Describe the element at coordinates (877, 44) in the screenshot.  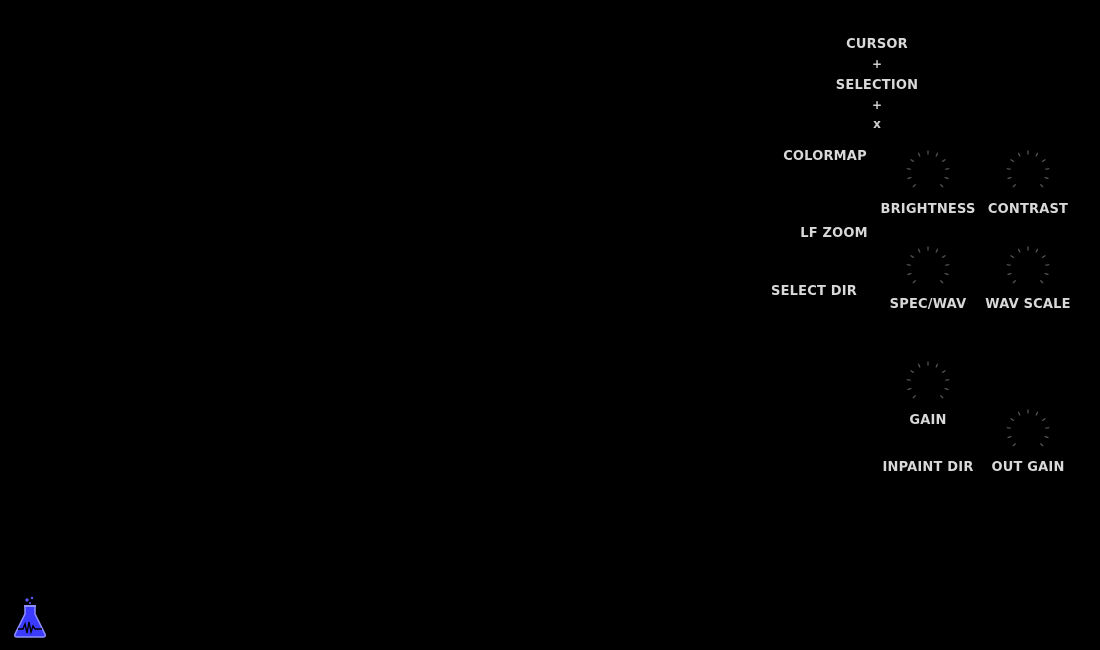
I see `cursor-button: CURSOR` at that location.